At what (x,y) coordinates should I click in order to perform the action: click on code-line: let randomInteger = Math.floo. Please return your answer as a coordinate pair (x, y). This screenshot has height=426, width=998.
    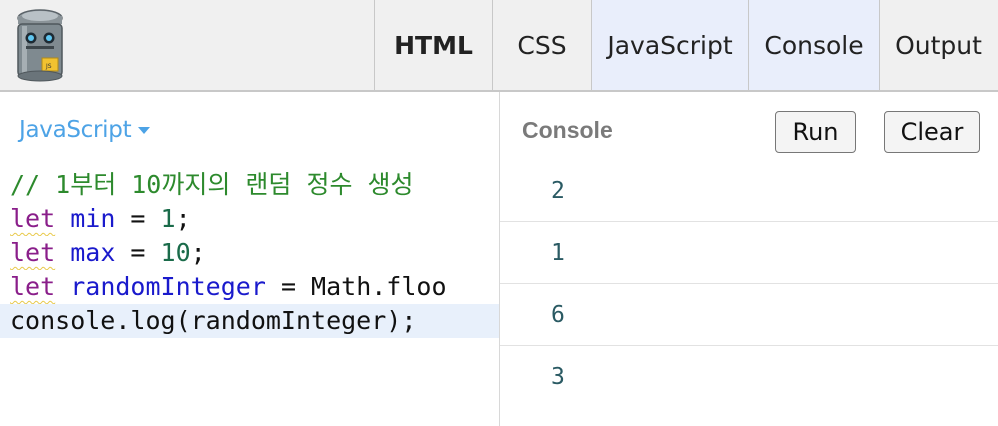
    Looking at the image, I should click on (249, 287).